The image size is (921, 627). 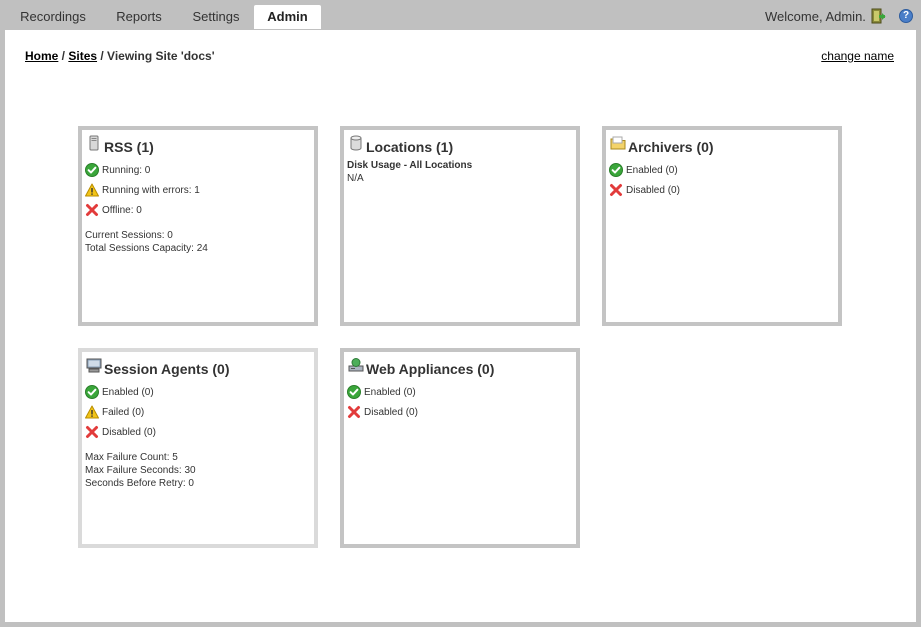 I want to click on web-enabled: Enabled (0), so click(x=390, y=392).